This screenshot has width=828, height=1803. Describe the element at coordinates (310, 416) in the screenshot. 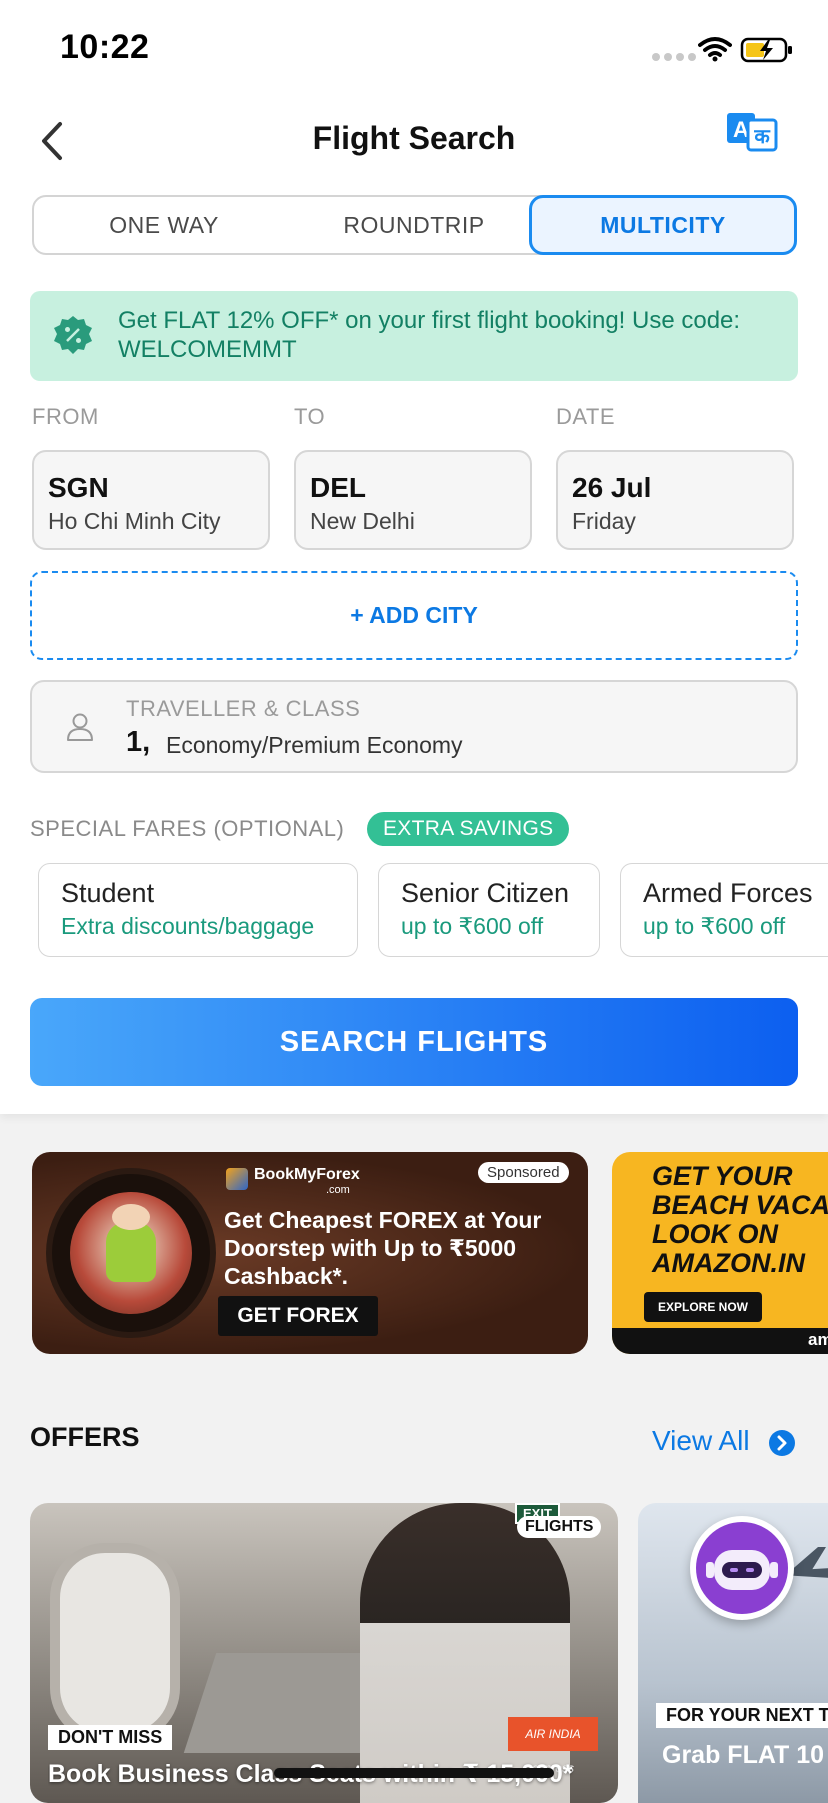

I see `to-label: TO` at that location.